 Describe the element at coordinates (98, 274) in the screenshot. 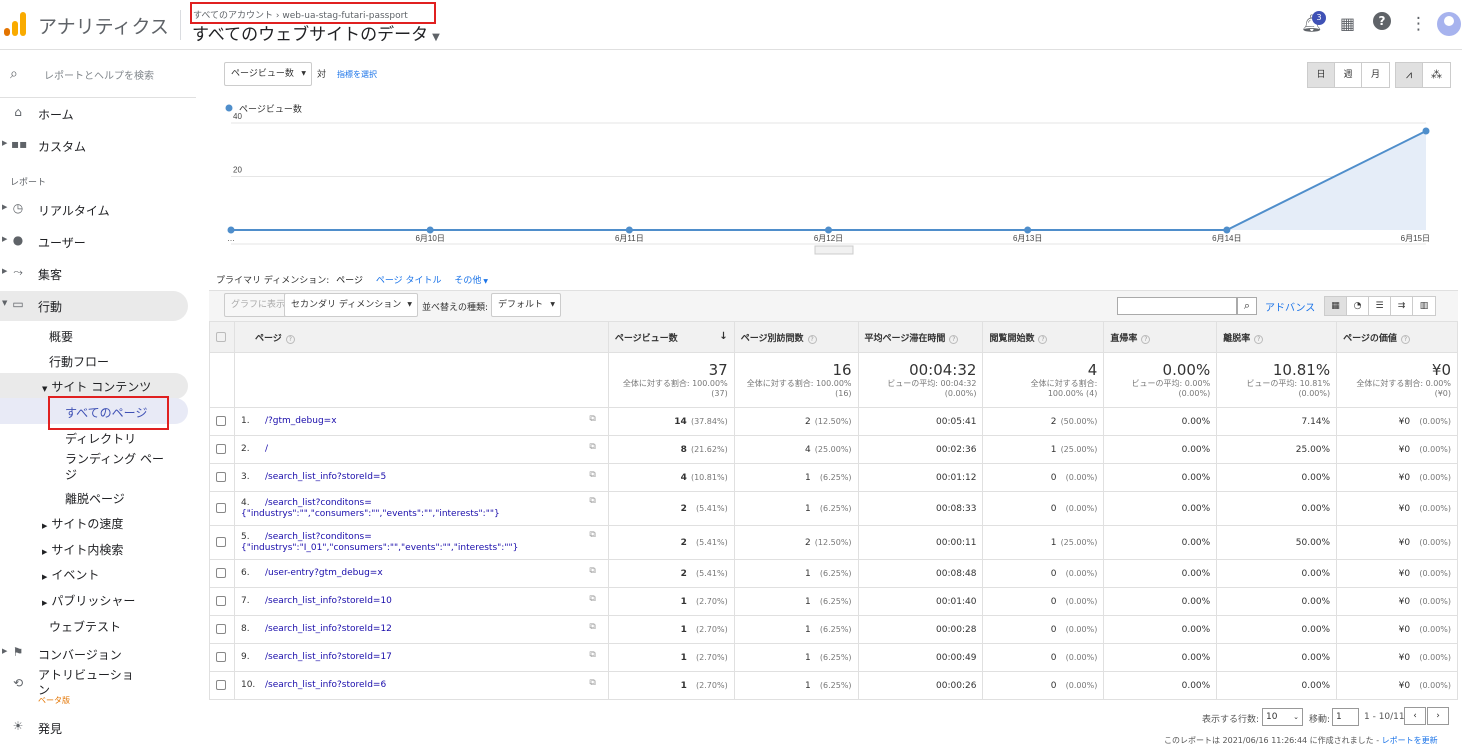

I see `nav-acquisition: ▶ ⤳ 集客` at that location.